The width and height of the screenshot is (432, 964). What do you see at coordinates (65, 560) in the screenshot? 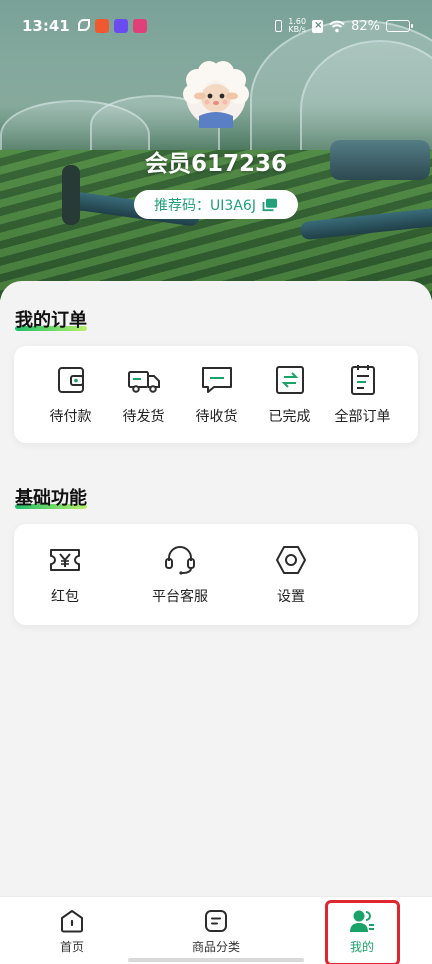
I see `coupon-yen-icon` at bounding box center [65, 560].